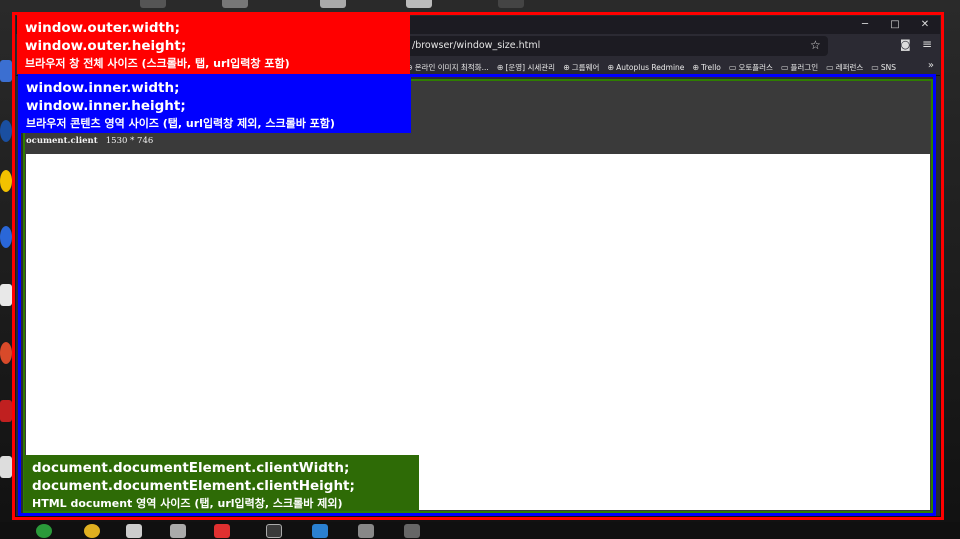 This screenshot has height=539, width=960. What do you see at coordinates (106, 46) in the screenshot?
I see `outer-height-code: window.outer.height;` at bounding box center [106, 46].